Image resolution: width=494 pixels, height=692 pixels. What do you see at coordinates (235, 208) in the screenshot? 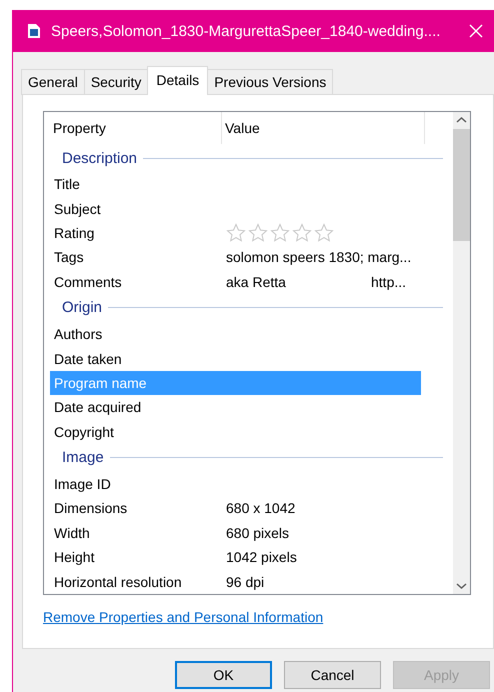
I see `property-row: Subject` at bounding box center [235, 208].